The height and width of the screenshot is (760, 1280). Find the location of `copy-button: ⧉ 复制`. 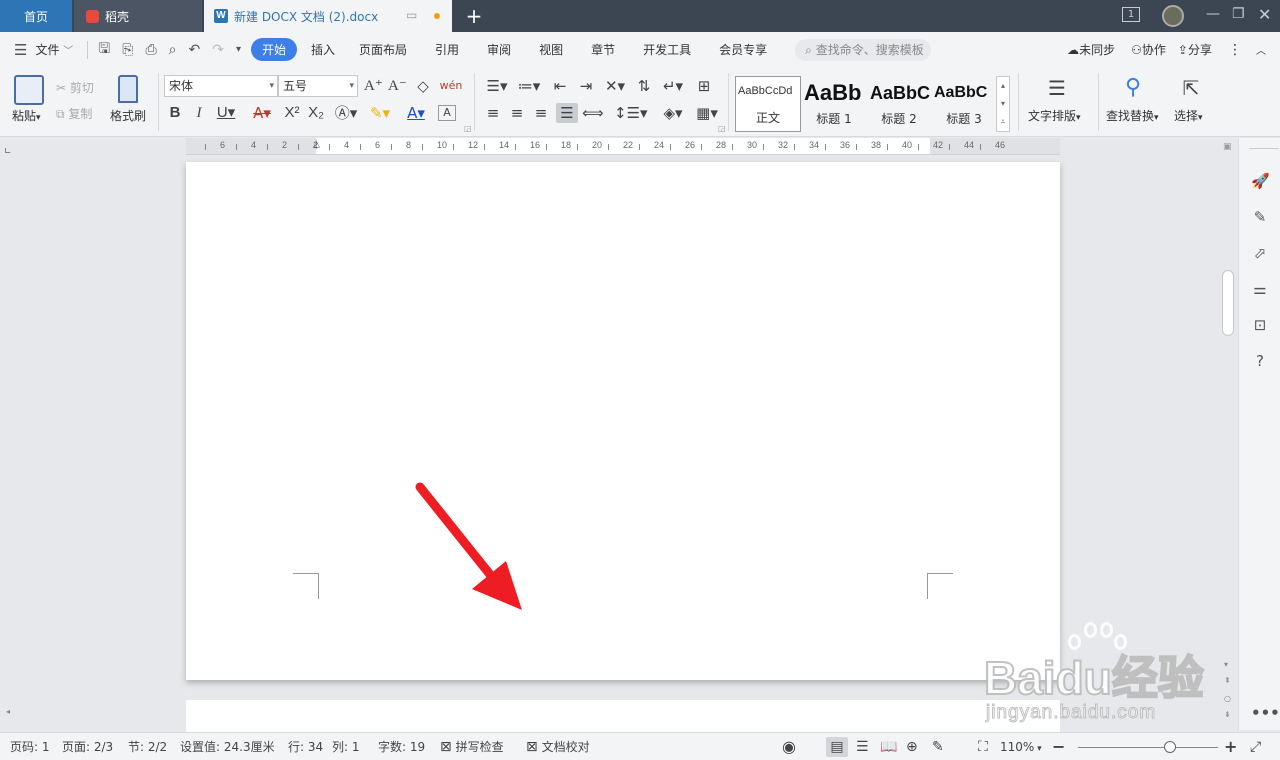

copy-button: ⧉ 复制 is located at coordinates (74, 113).